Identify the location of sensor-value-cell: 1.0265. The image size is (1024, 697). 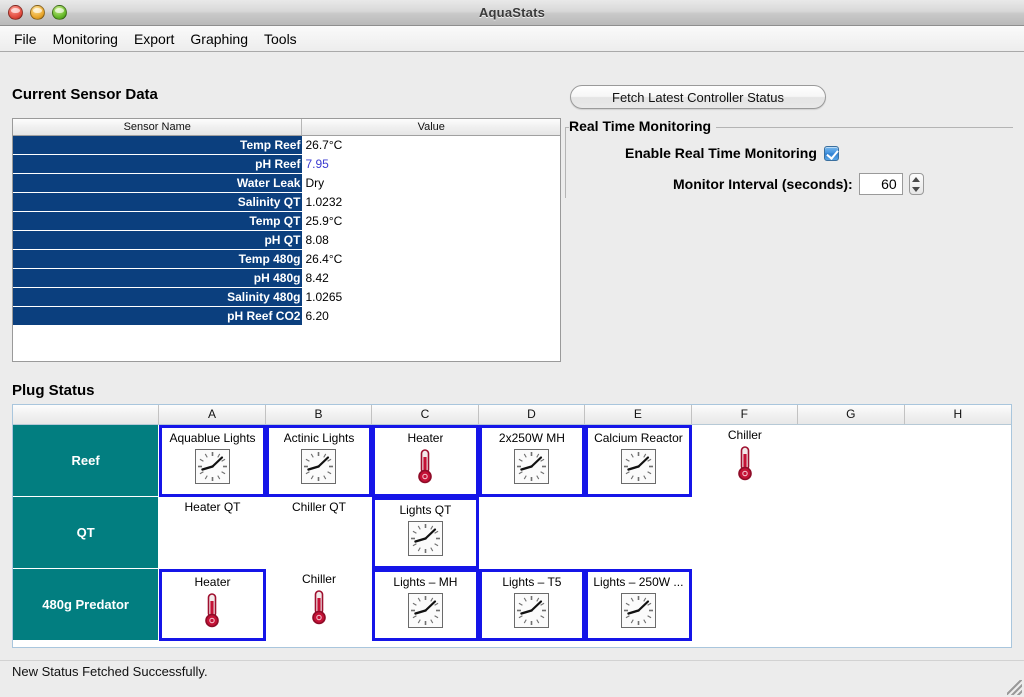
(431, 297).